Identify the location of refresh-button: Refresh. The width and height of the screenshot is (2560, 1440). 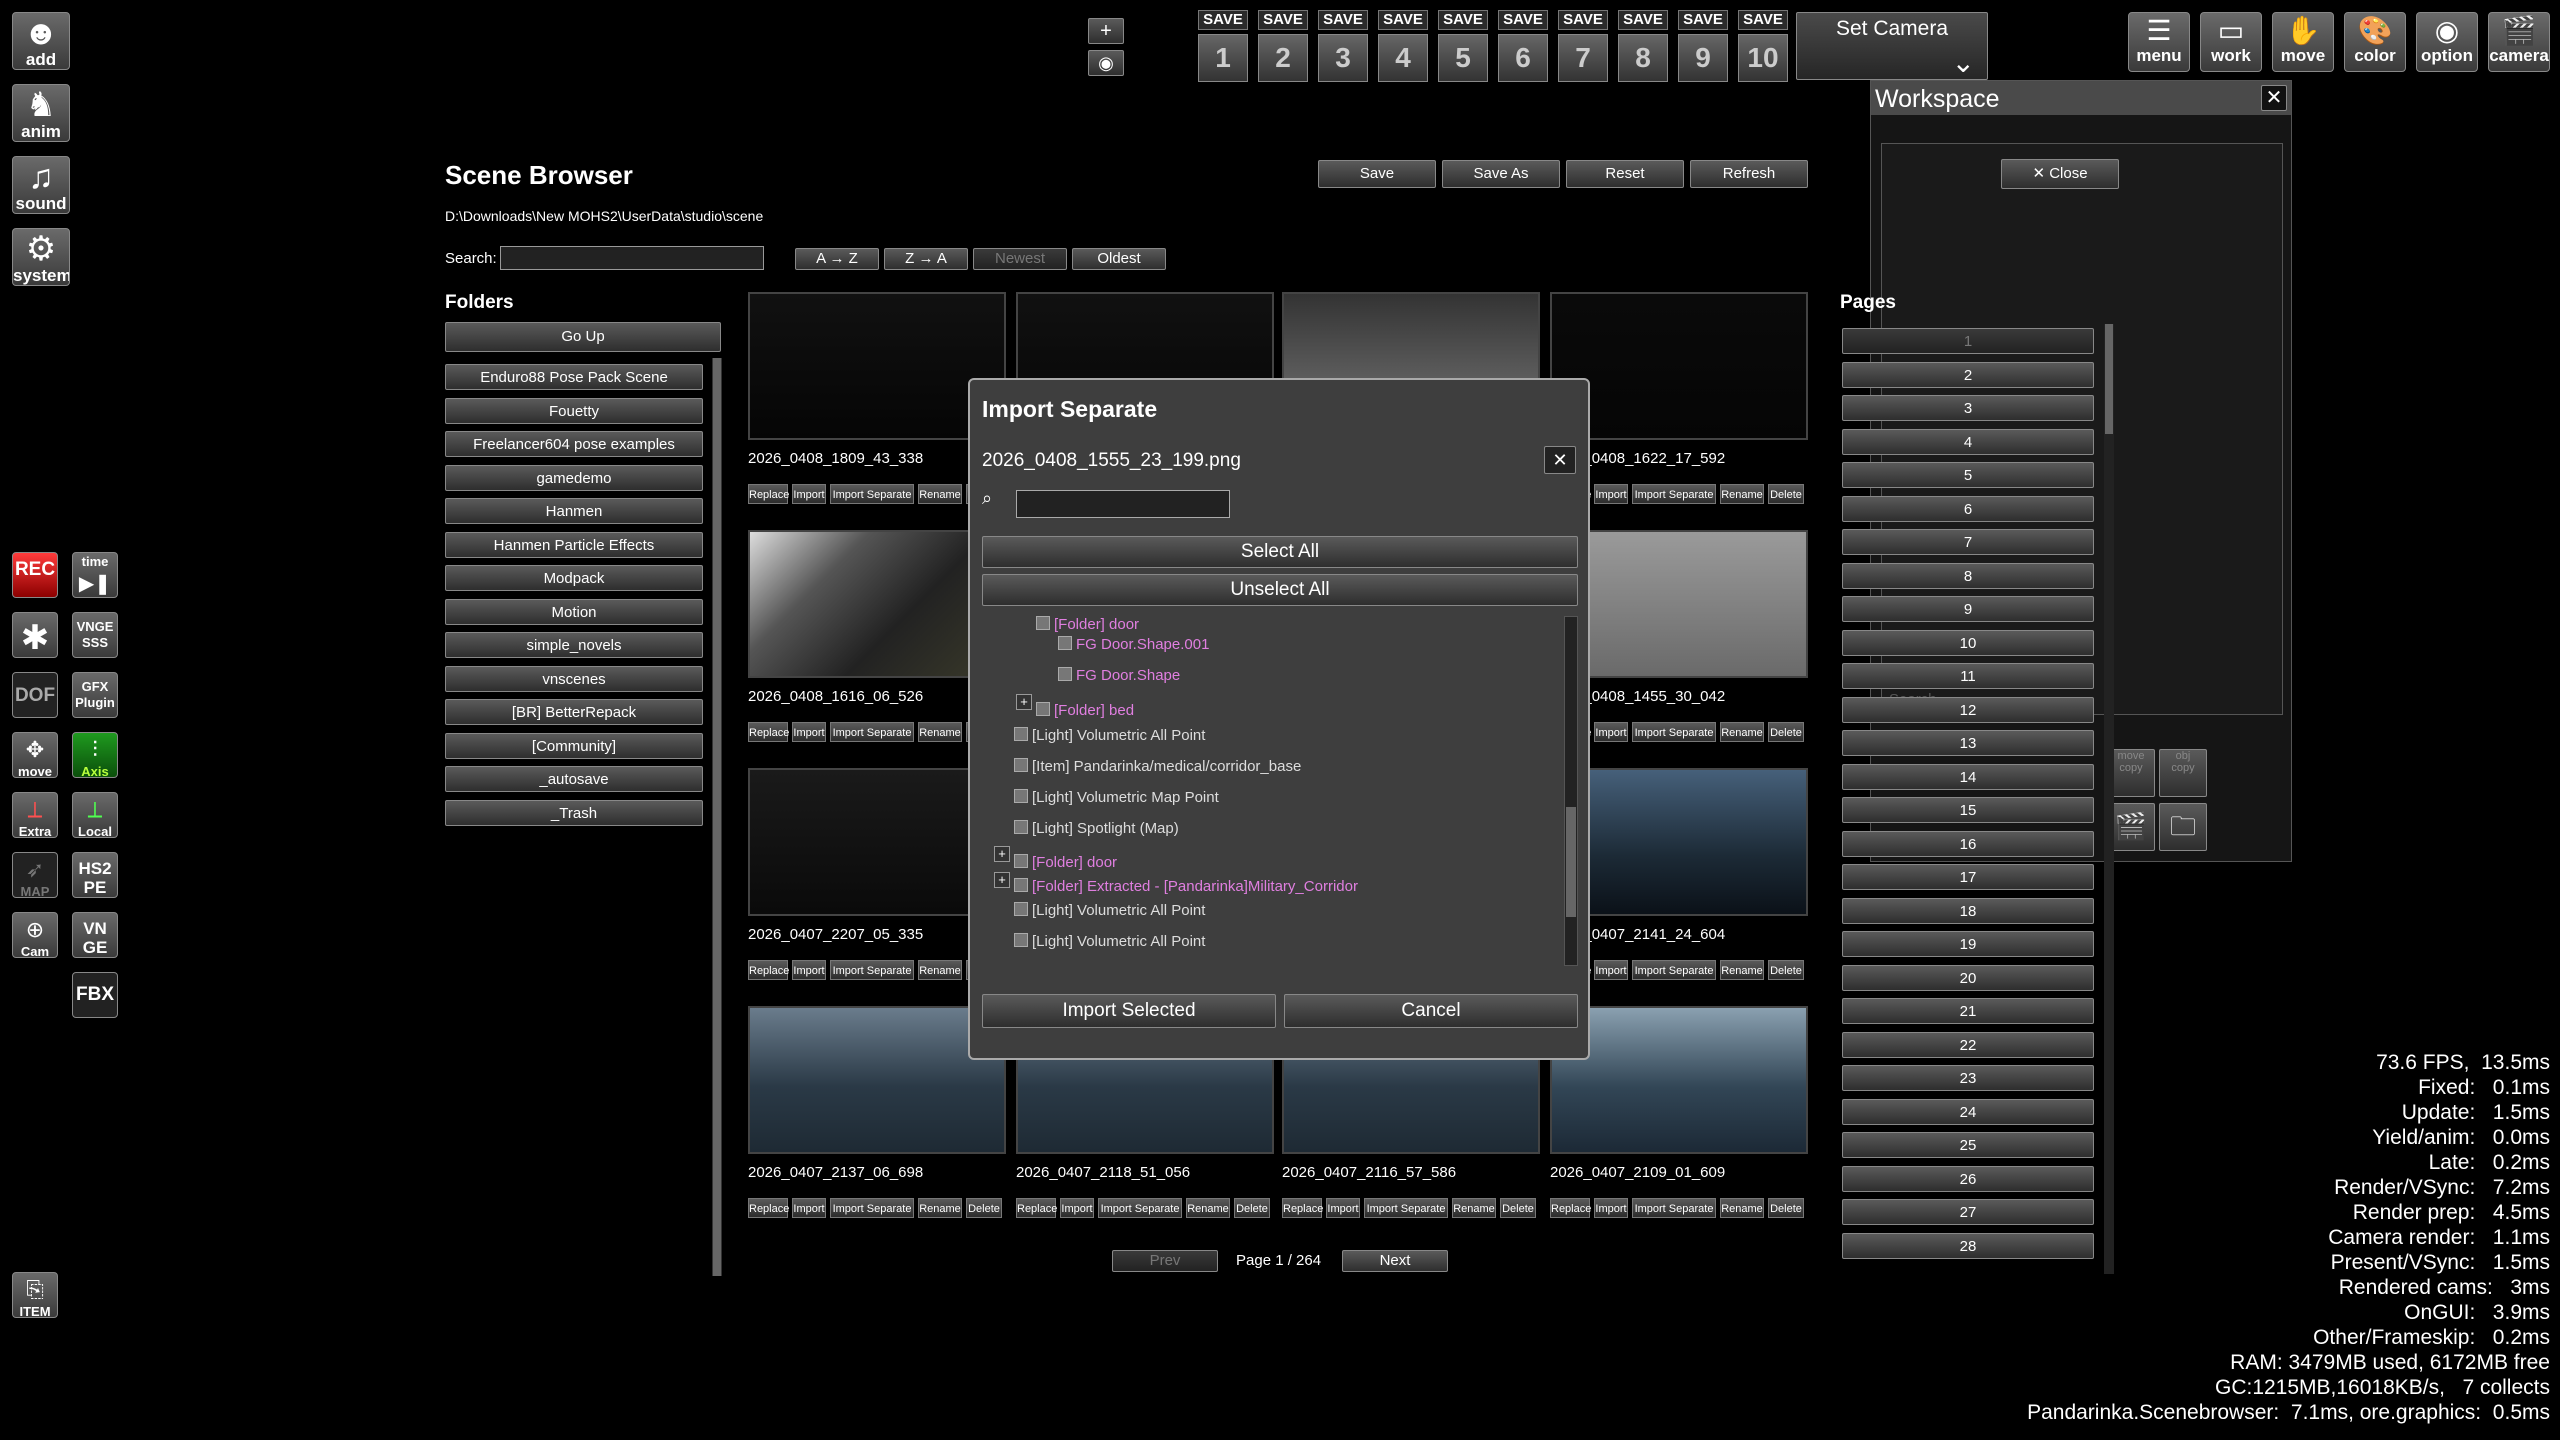
(1749, 174).